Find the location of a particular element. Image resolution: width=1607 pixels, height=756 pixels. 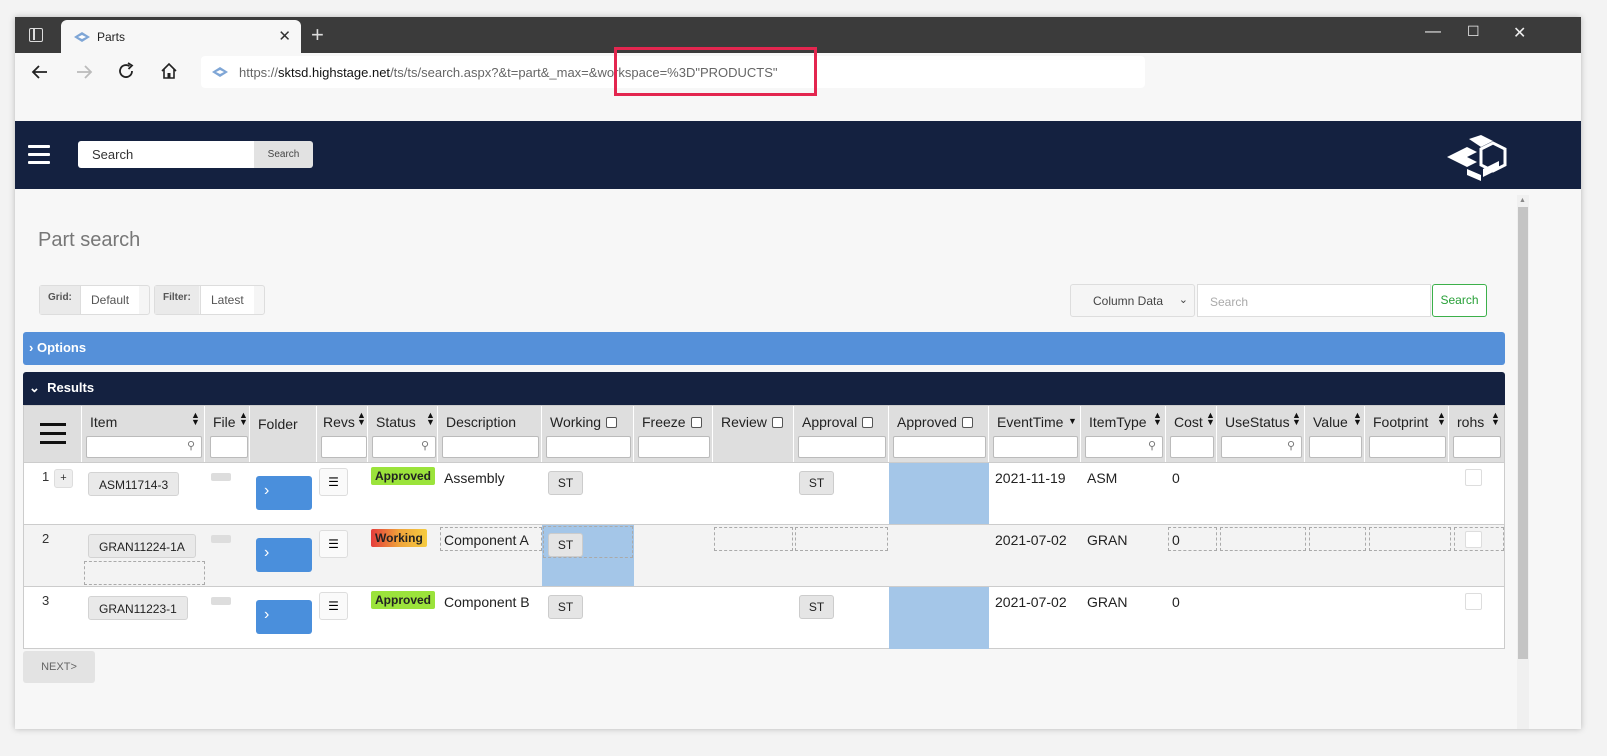

options-panel-header: › Options is located at coordinates (764, 348).